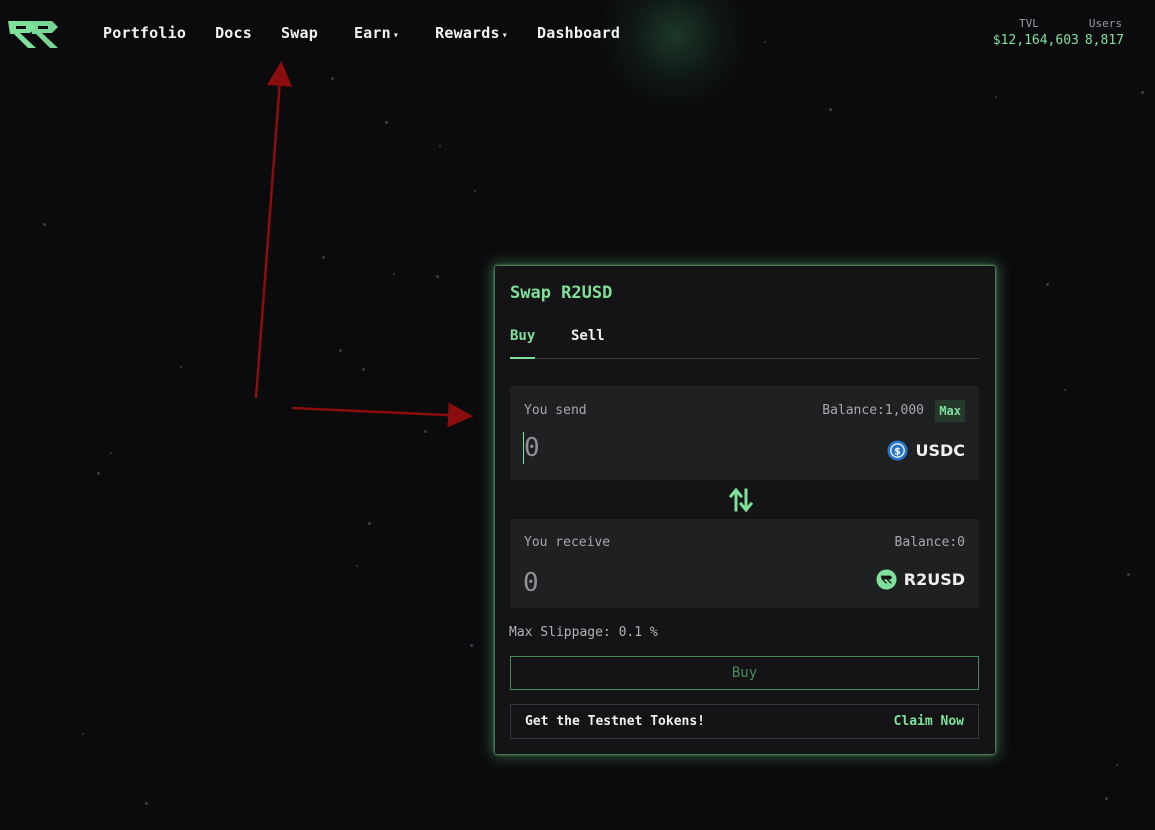 The width and height of the screenshot is (1155, 830). I want to click on send-panel: You send Balance:1,000 Max $ USDC, so click(744, 433).